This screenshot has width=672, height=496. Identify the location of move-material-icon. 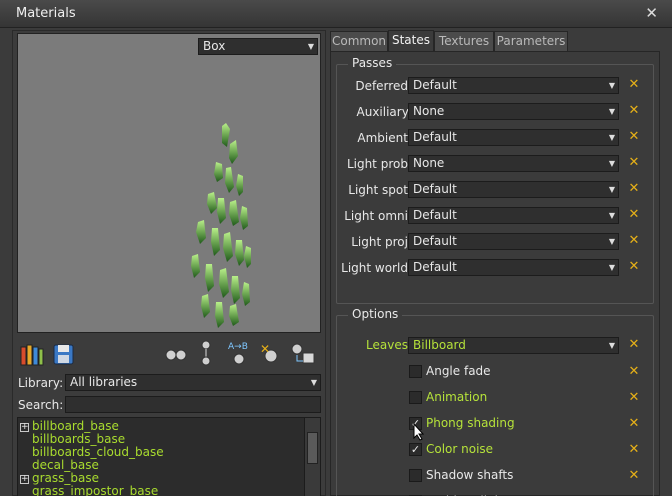
(302, 354).